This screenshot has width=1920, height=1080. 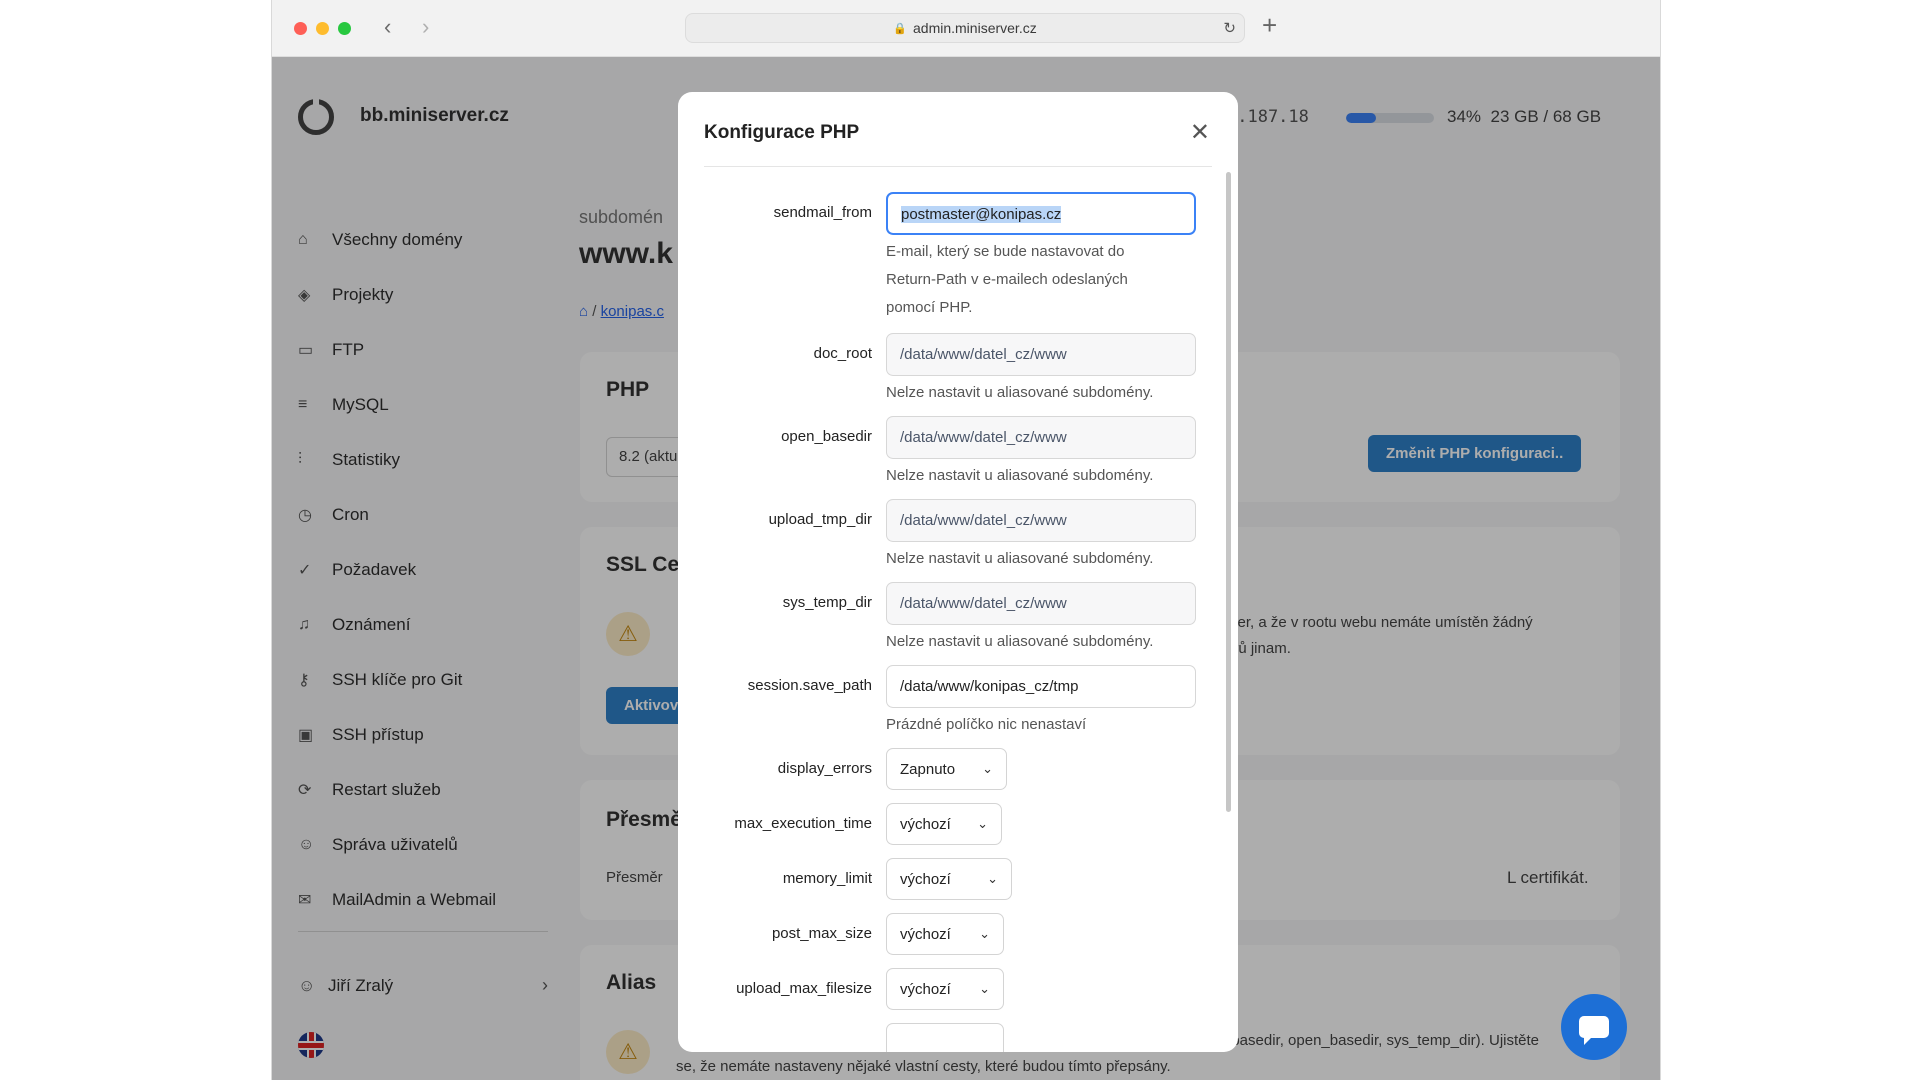 I want to click on doc-root-input: /data/www/datel_cz/www, so click(x=1041, y=354).